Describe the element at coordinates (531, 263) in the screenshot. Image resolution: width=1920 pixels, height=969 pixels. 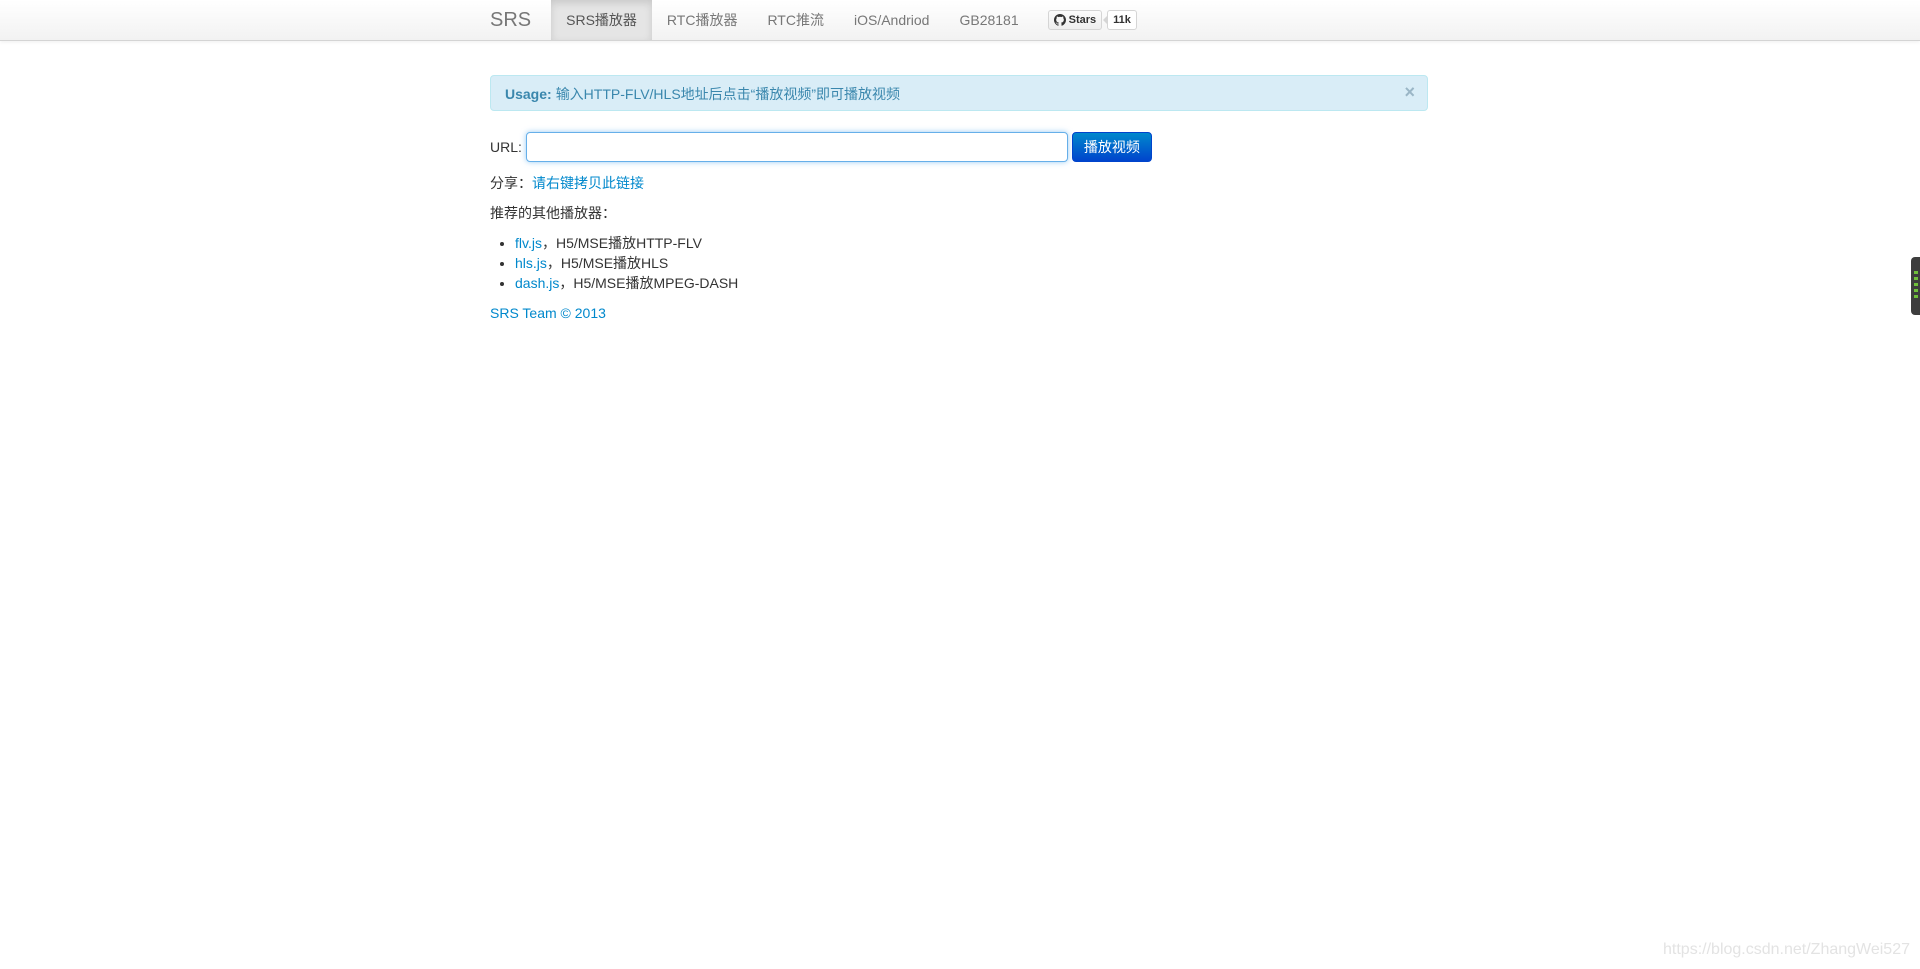
I see `hlsjs-link: hls.js` at that location.